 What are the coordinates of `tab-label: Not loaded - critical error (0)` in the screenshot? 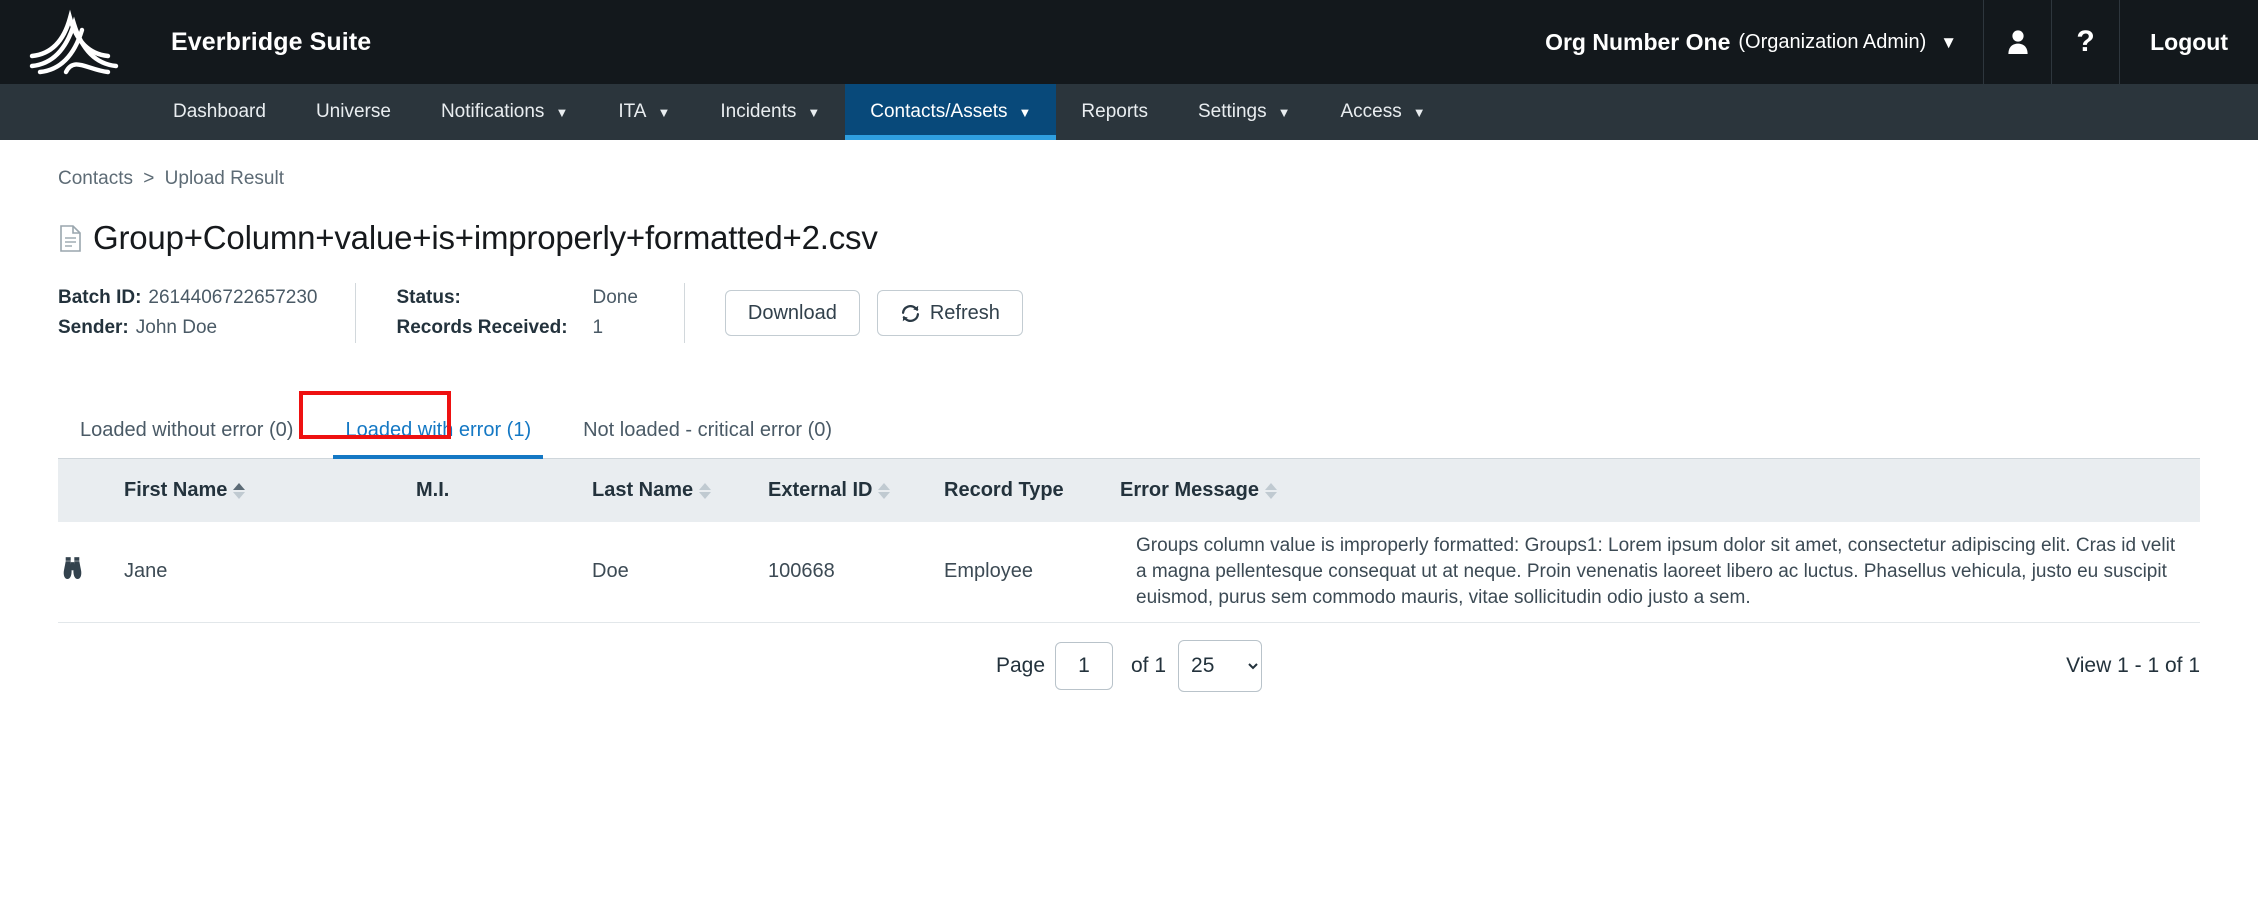 It's located at (708, 430).